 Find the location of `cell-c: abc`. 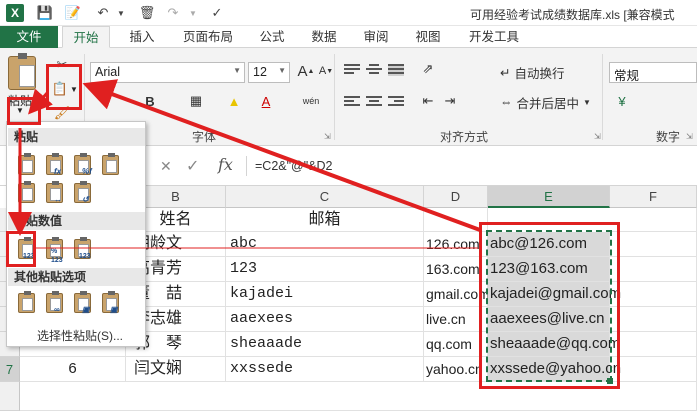

cell-c: abc is located at coordinates (325, 244).